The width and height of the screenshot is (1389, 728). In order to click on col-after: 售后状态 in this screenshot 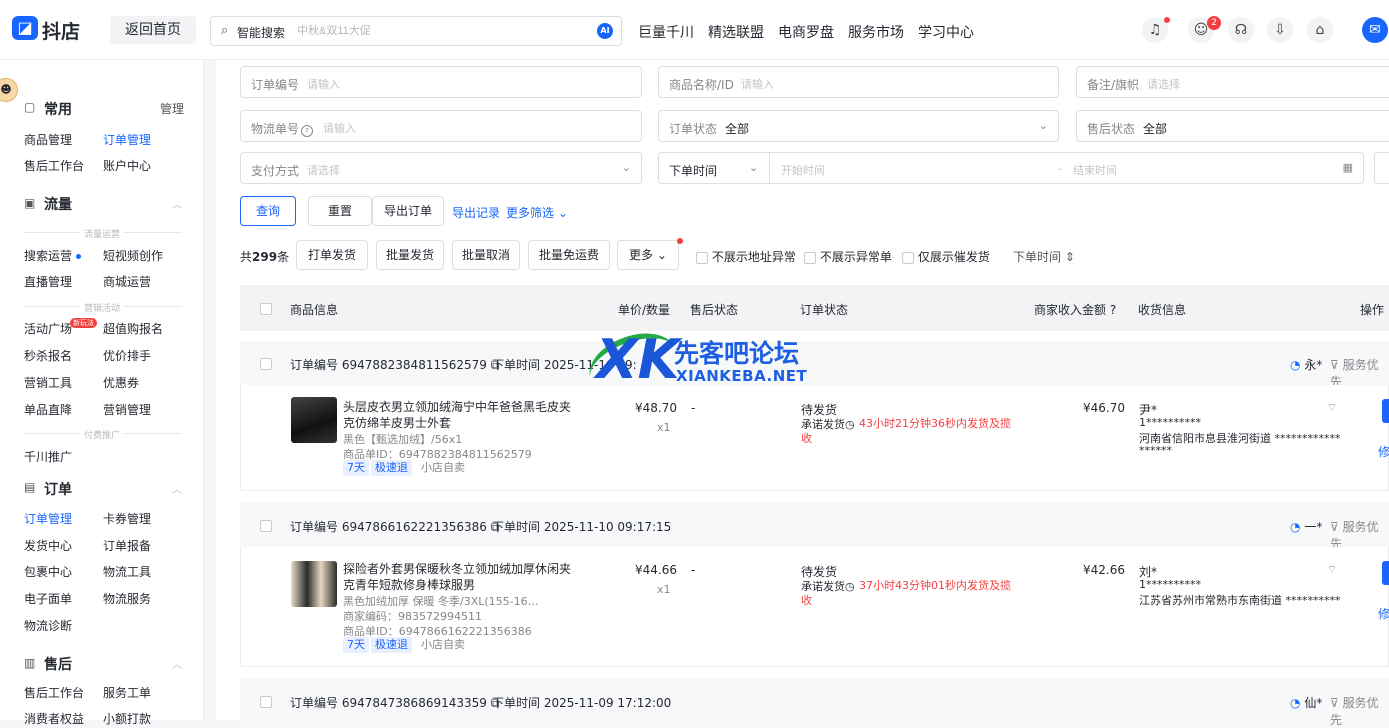, I will do `click(714, 310)`.